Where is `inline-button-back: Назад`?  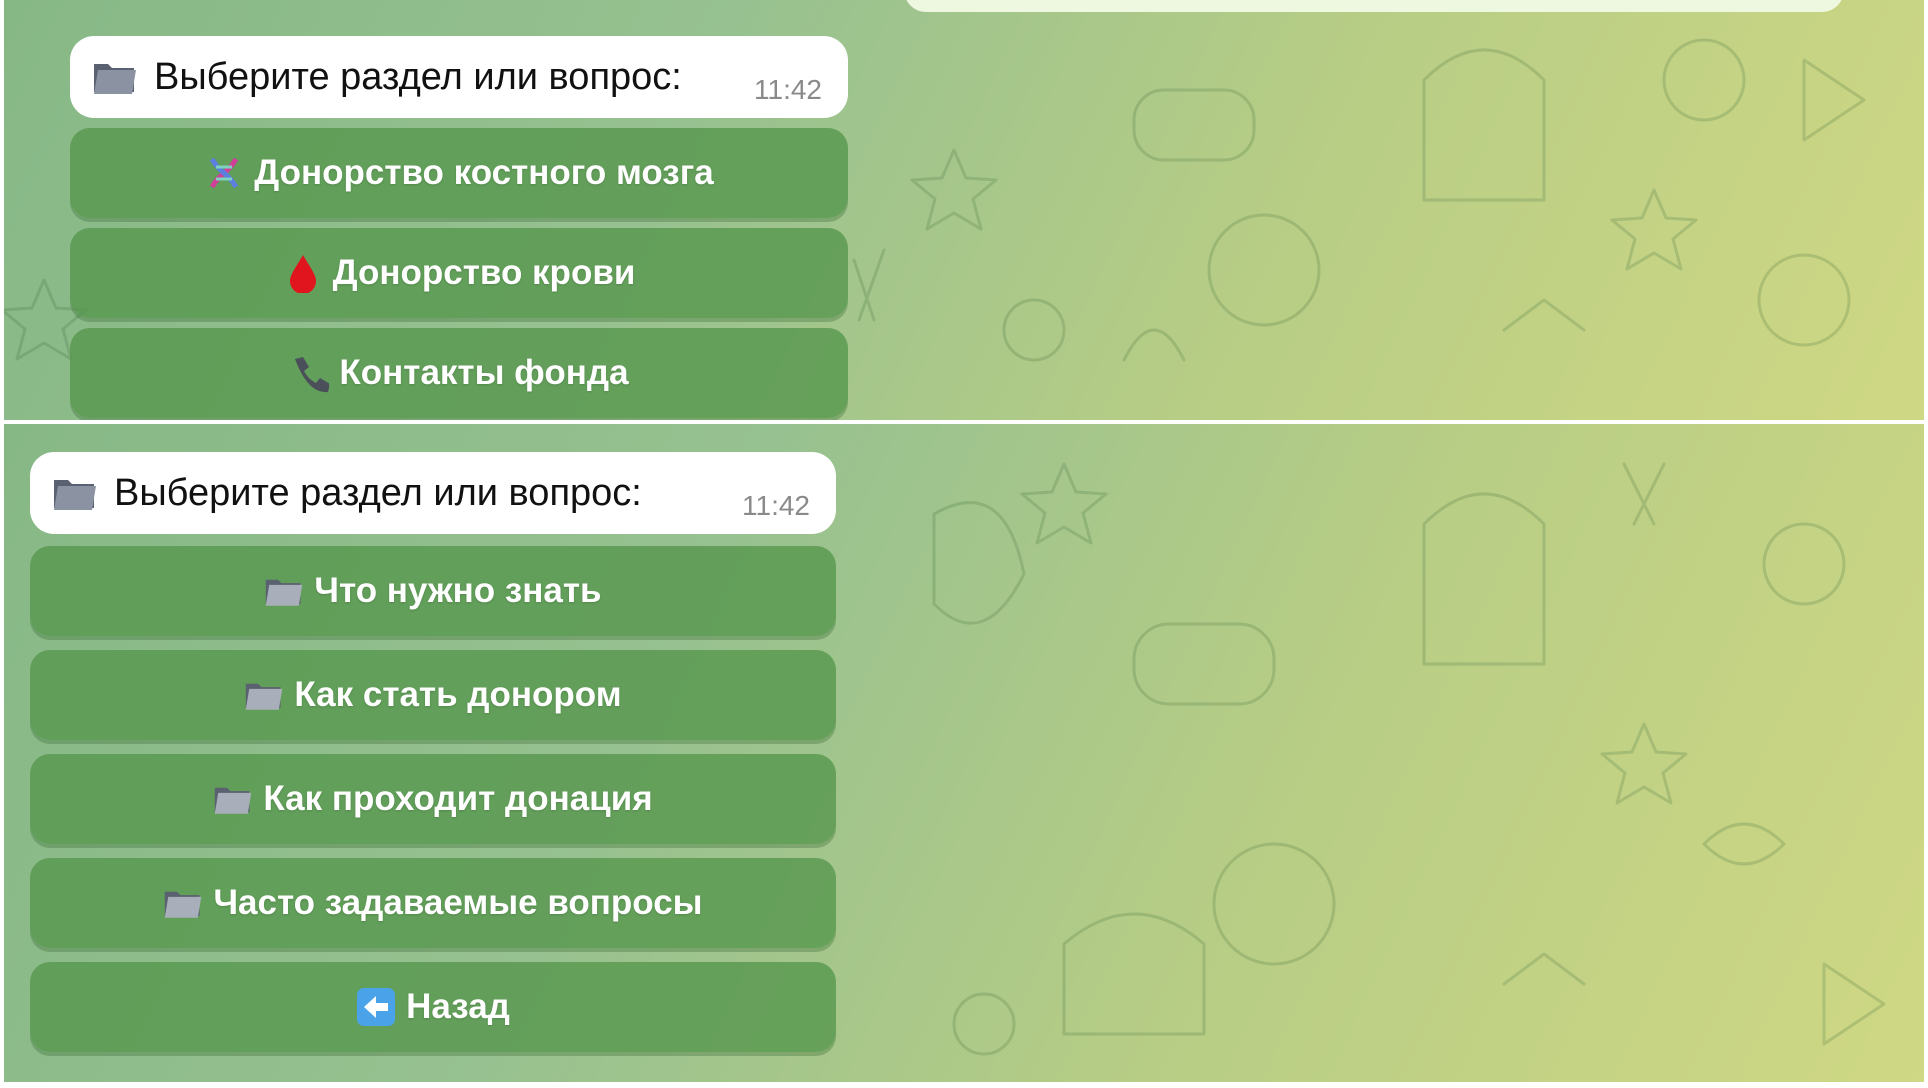 inline-button-back: Назад is located at coordinates (433, 1007).